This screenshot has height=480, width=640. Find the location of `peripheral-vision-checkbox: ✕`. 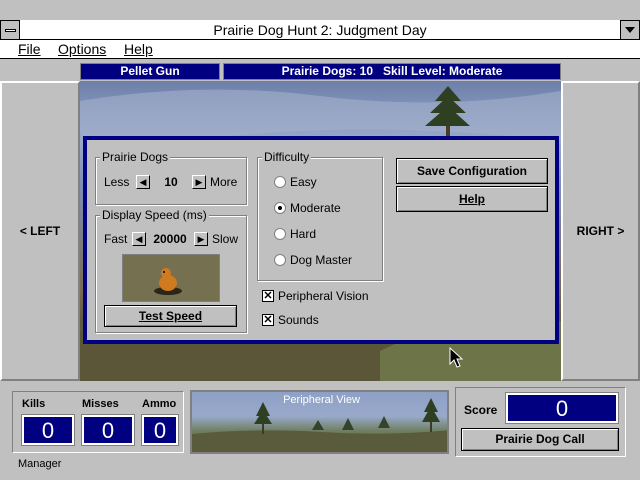

peripheral-vision-checkbox: ✕ is located at coordinates (268, 296).